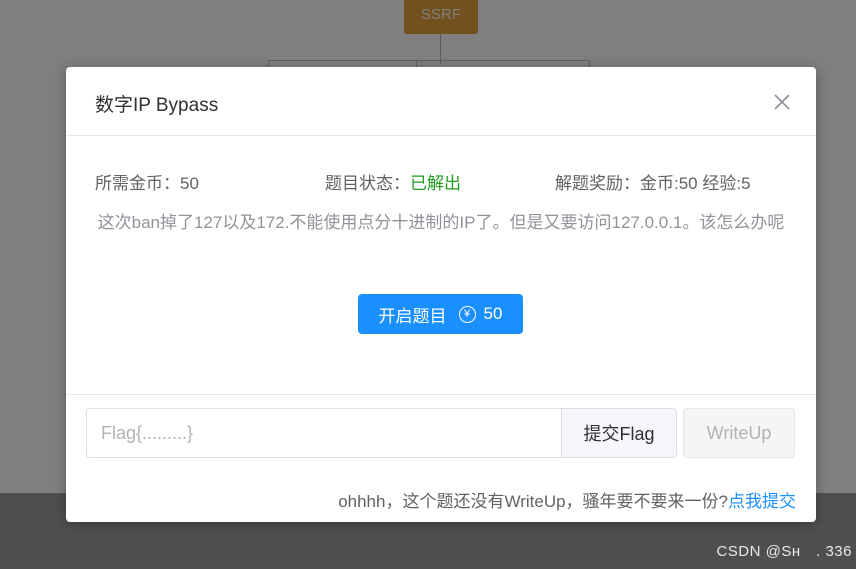 This screenshot has width=856, height=569. What do you see at coordinates (441, 101) in the screenshot?
I see `dialog-header: 数字IP Bypass` at bounding box center [441, 101].